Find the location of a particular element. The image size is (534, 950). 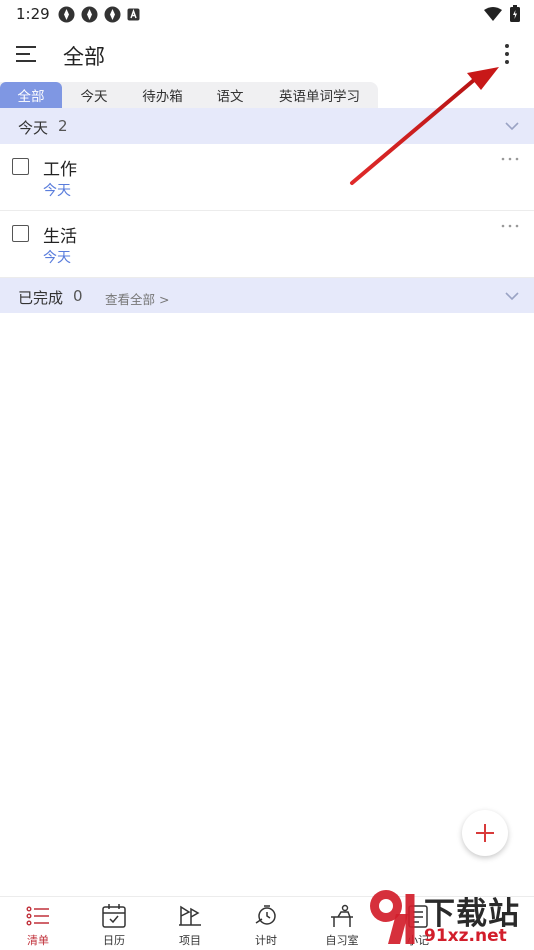

add-task-button is located at coordinates (485, 833).